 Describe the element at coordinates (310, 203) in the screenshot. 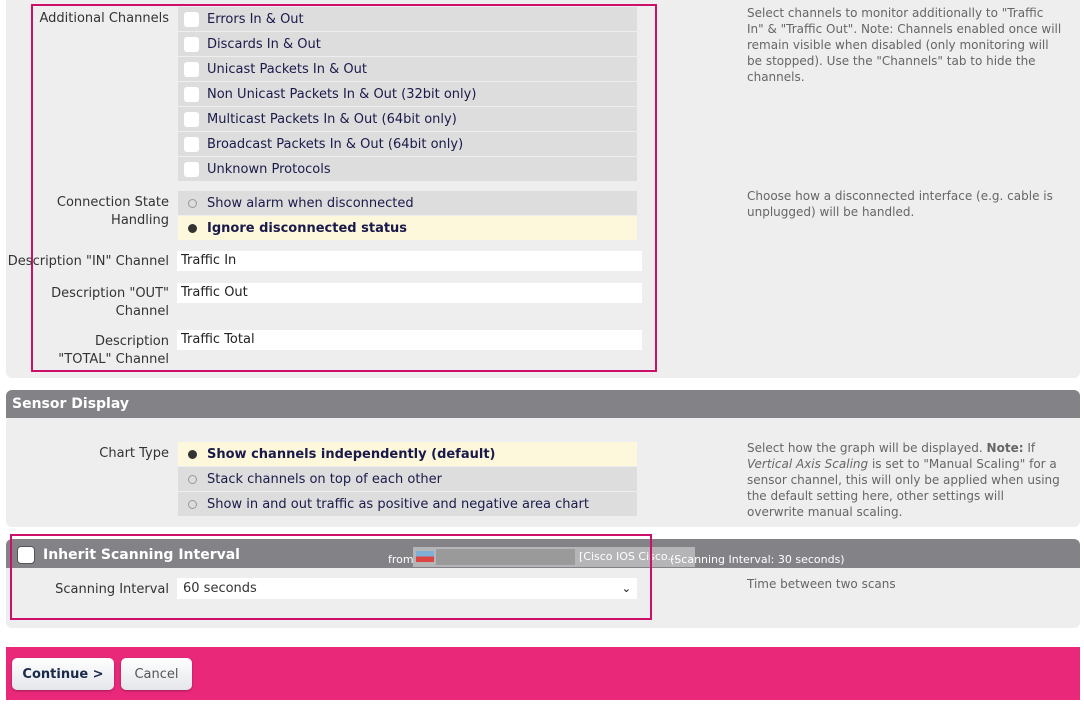

I see `option-label: Show alarm when disconnected` at that location.